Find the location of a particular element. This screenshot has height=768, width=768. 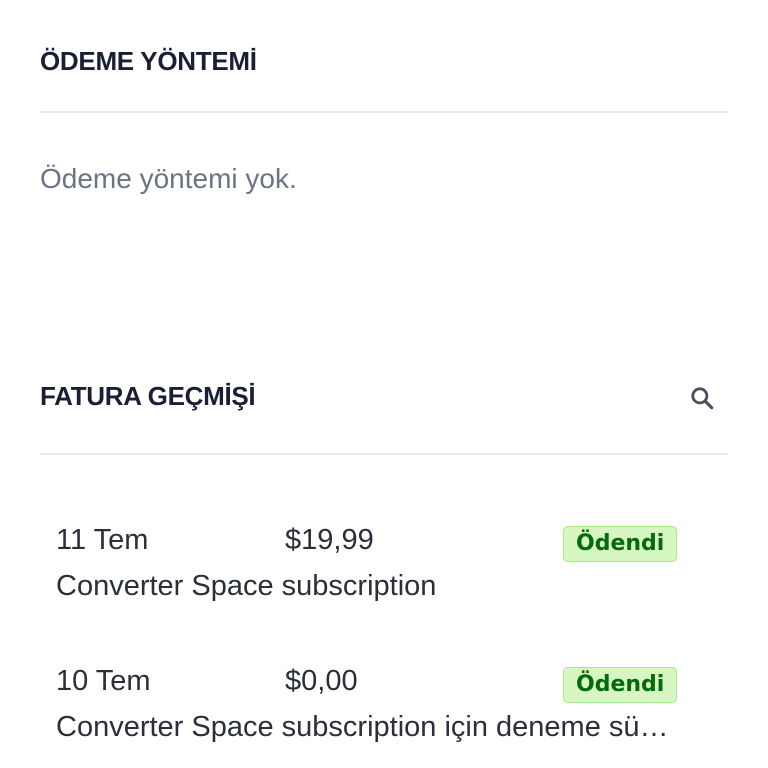

invoice-search-button is located at coordinates (702, 398).